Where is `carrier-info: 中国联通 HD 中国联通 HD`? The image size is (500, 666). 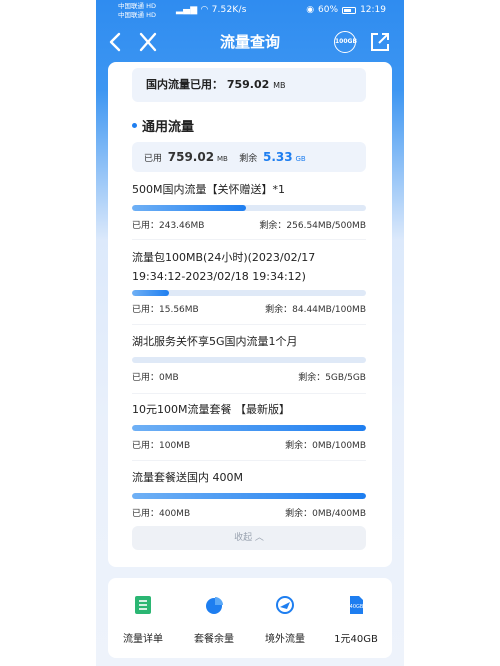
carrier-info: 中国联通 HD 中国联通 HD is located at coordinates (137, 11).